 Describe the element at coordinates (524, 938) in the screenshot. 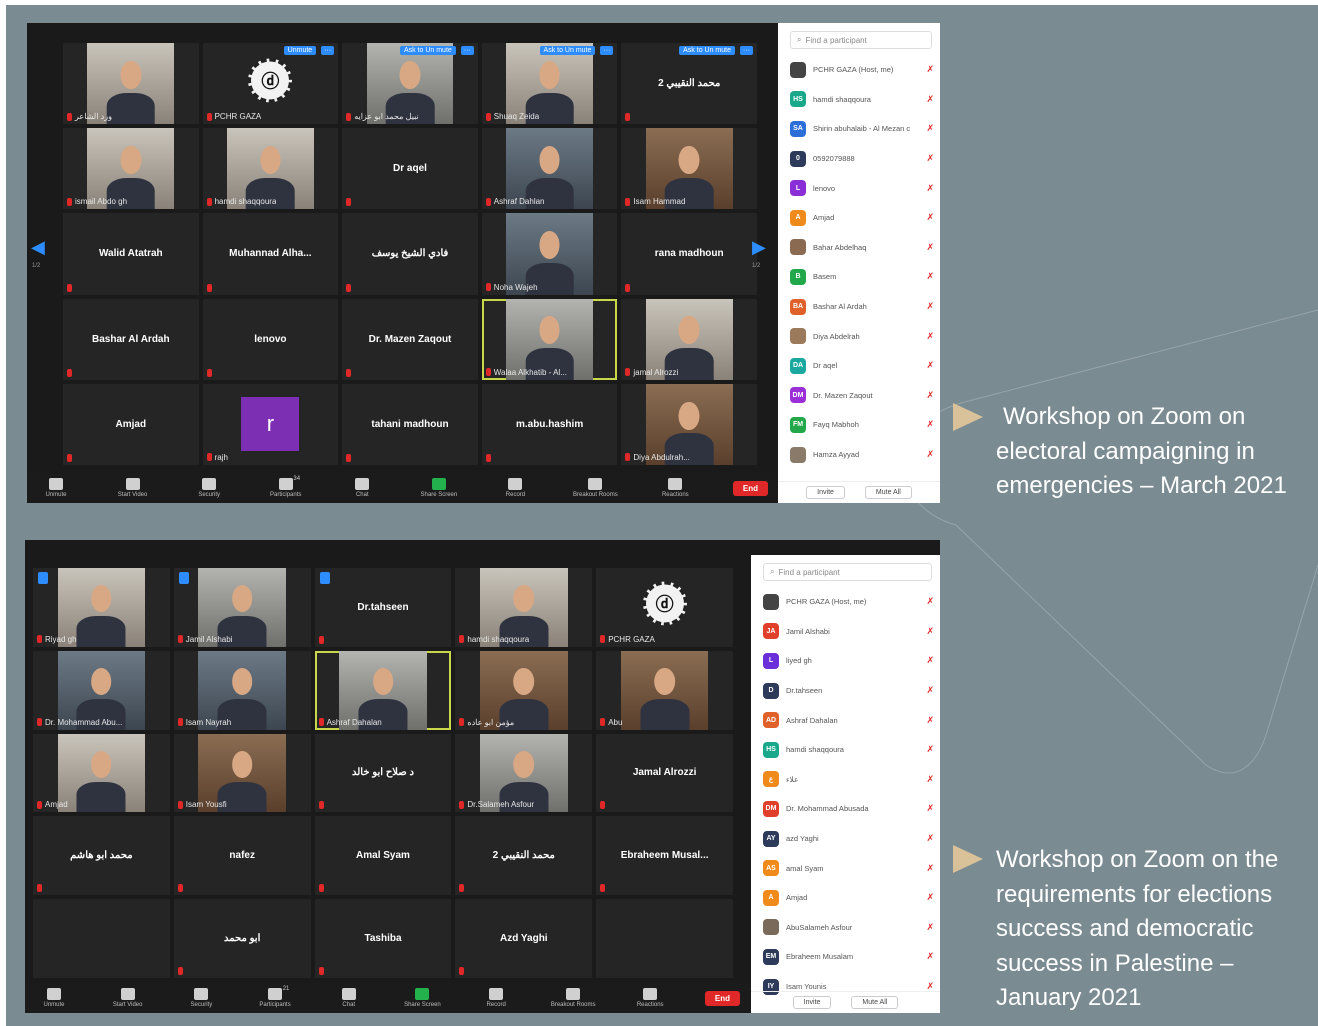

I see `participant-tile: Azd Yaghi` at that location.